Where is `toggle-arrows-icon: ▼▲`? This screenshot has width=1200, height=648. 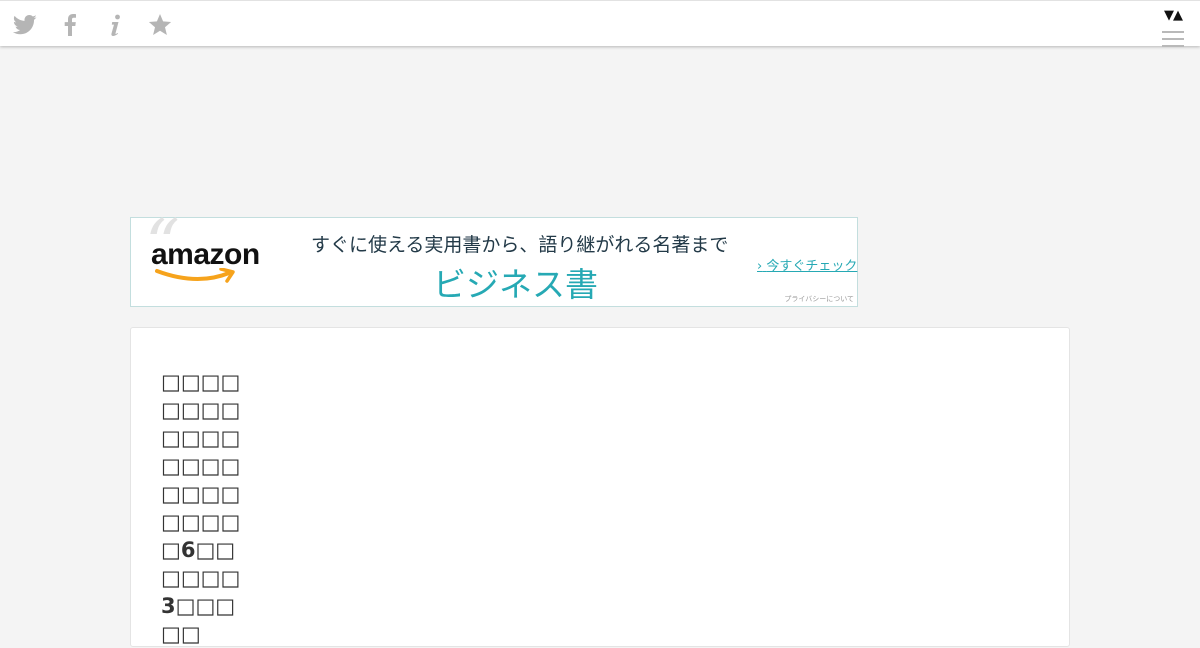 toggle-arrows-icon: ▼▲ is located at coordinates (1173, 15).